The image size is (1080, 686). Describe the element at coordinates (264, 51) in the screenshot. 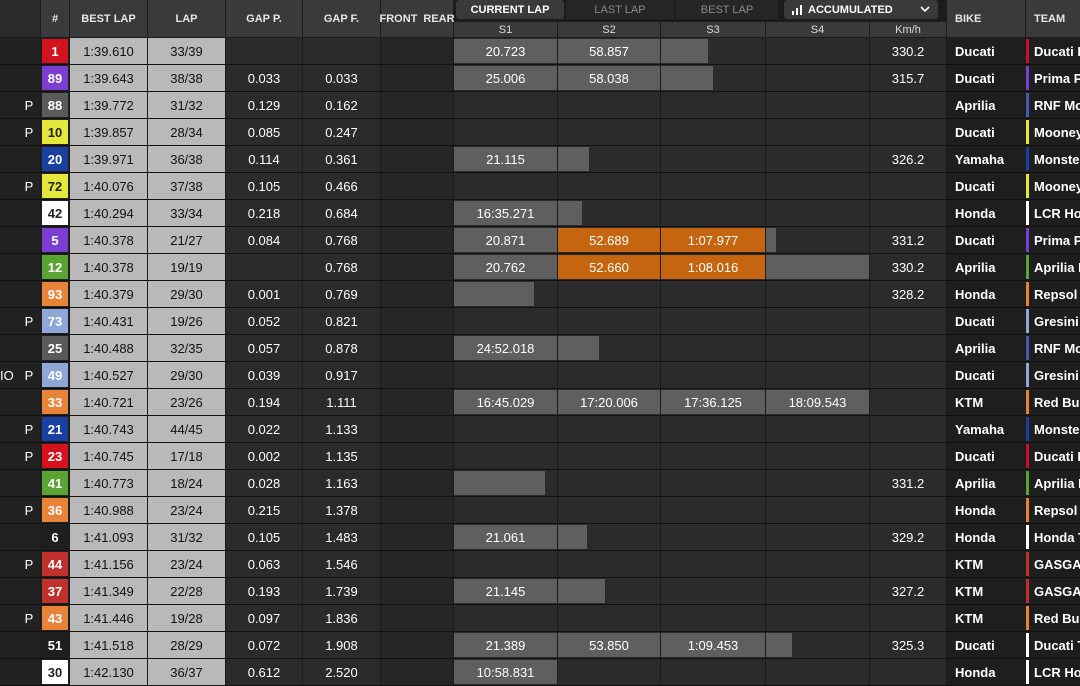

I see `gap-previous` at that location.